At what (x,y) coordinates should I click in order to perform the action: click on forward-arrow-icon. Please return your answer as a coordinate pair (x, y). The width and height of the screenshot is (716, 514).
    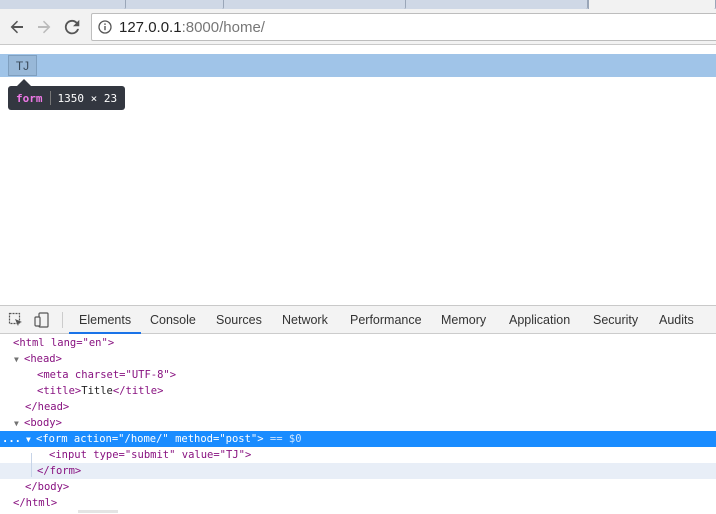
    Looking at the image, I should click on (44, 27).